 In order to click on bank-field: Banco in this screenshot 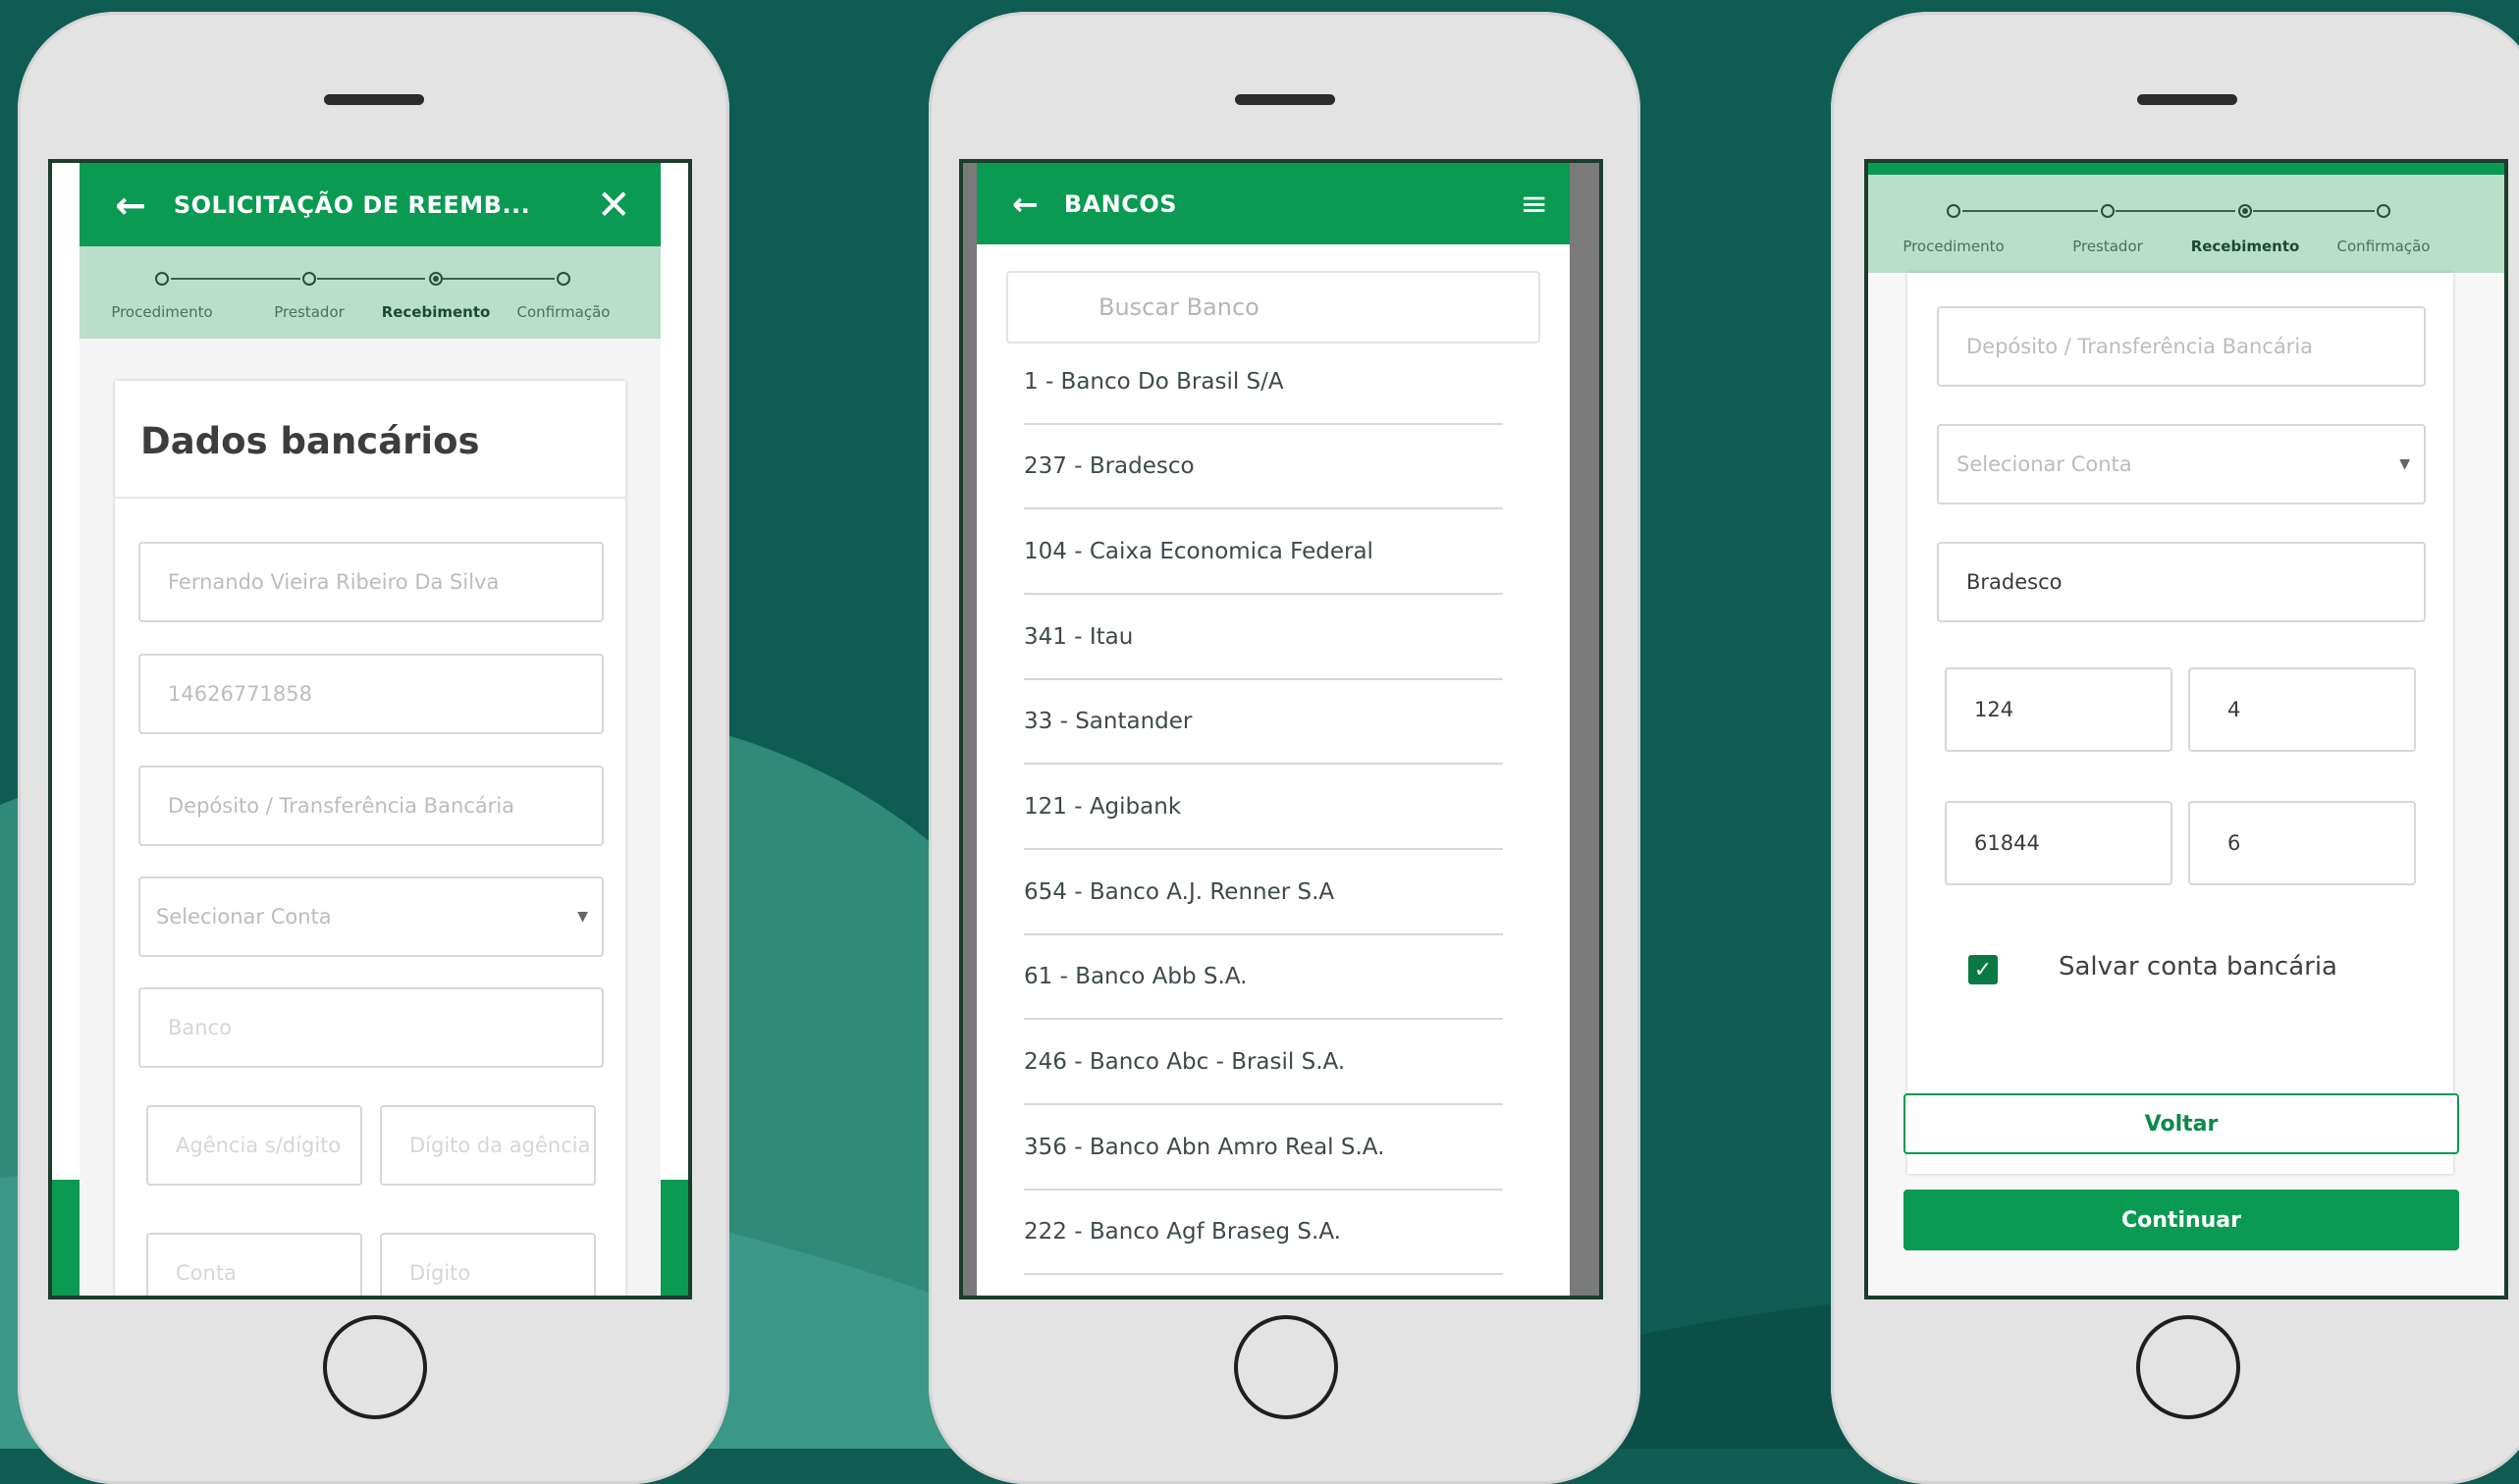, I will do `click(371, 1027)`.